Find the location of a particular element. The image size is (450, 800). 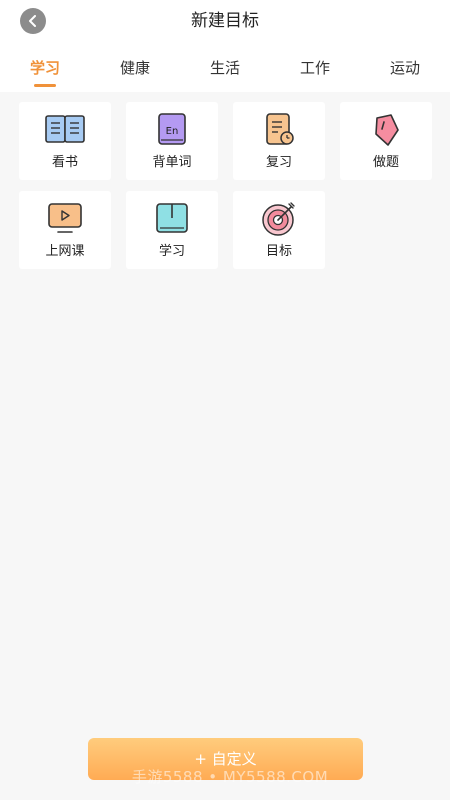

tab-life: 生活 is located at coordinates (225, 68).